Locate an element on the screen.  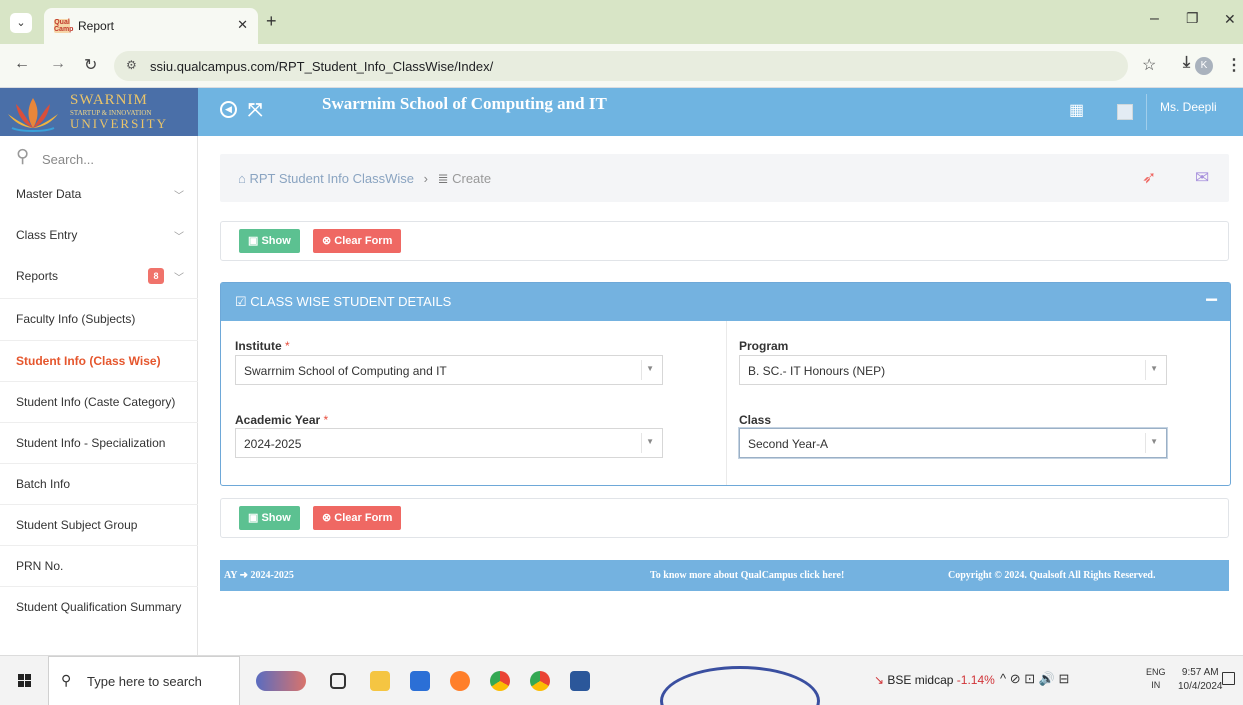
download-icon: ⤓ is located at coordinates (1186, 63).